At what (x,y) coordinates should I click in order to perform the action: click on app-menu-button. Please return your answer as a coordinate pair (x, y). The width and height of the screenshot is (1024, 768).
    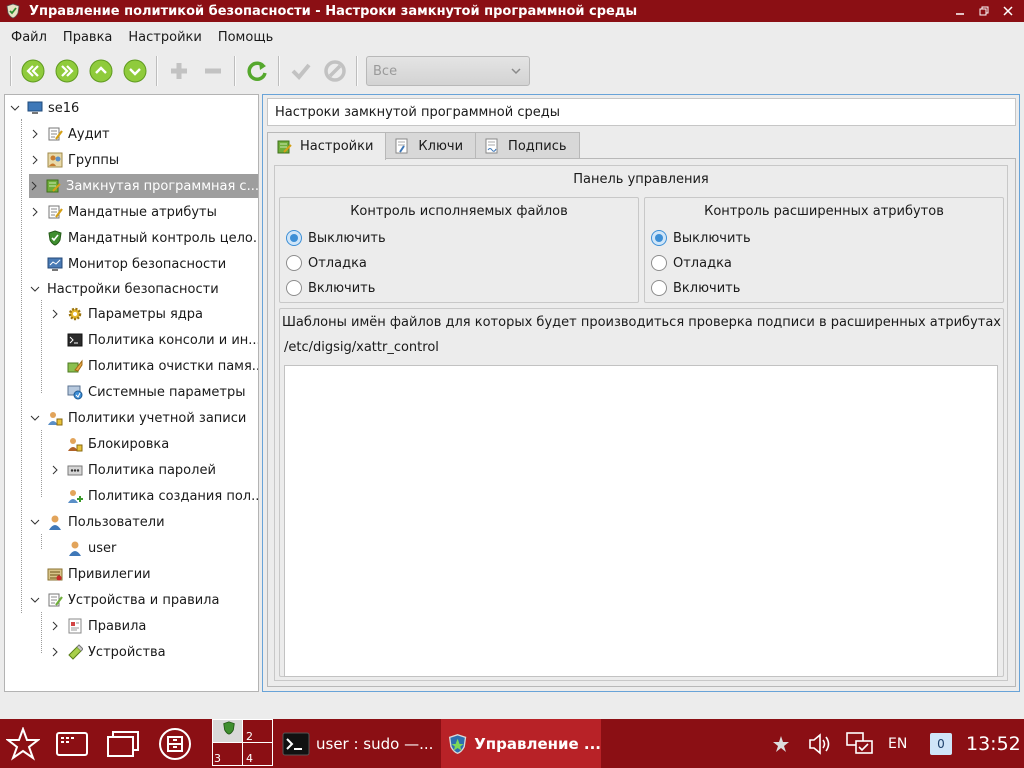
    Looking at the image, I should click on (73, 743).